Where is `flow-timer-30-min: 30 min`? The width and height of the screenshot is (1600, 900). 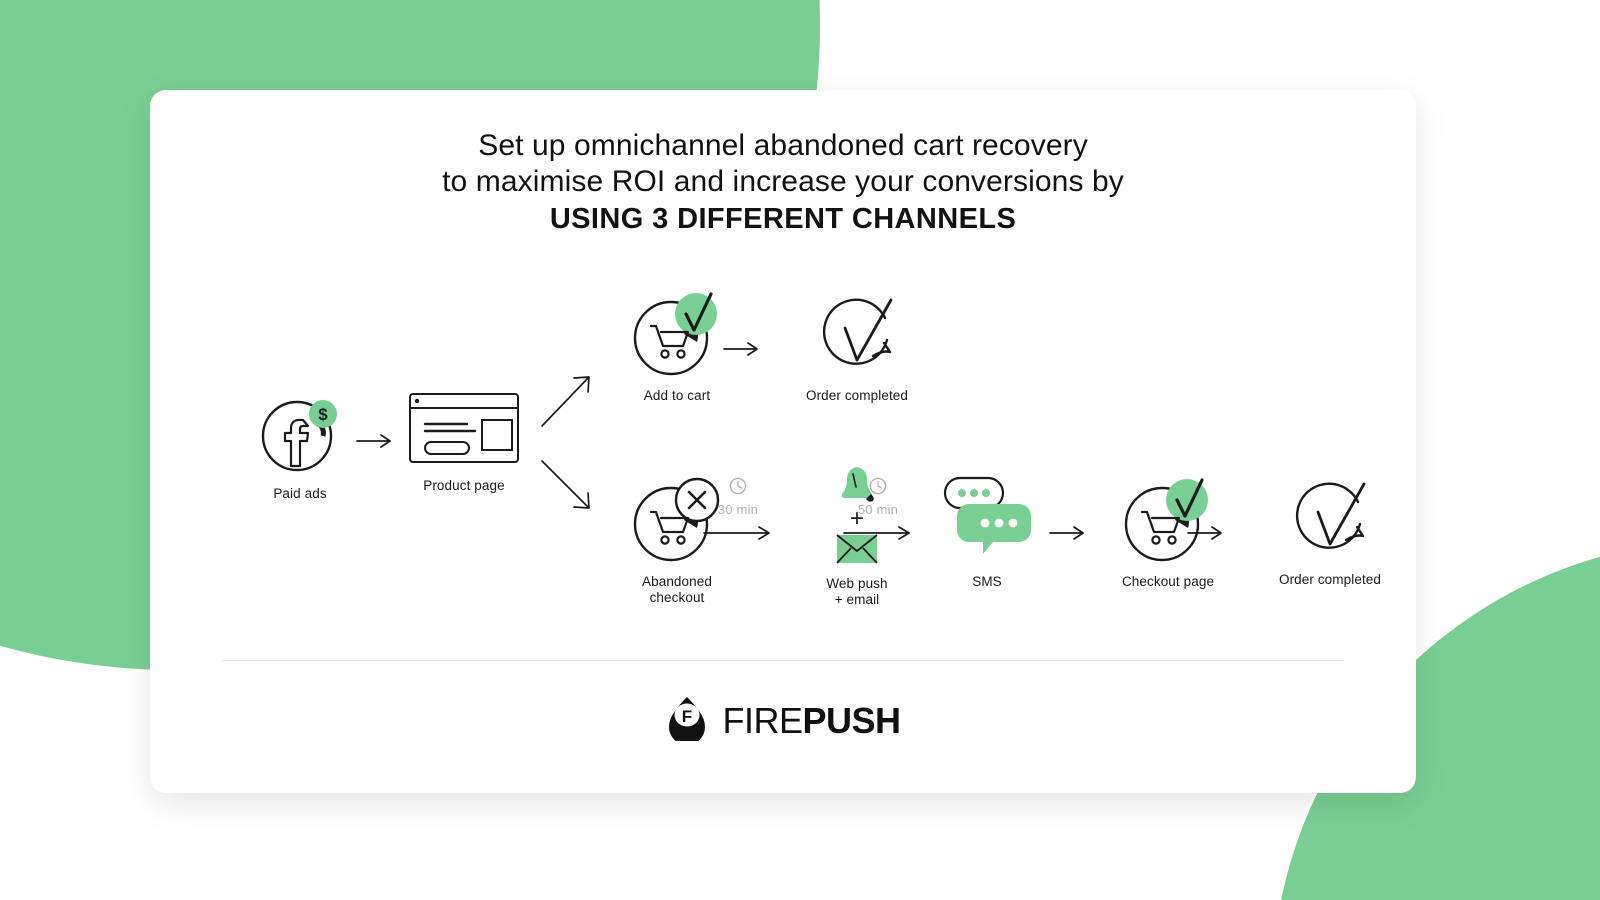 flow-timer-30-min: 30 min is located at coordinates (738, 496).